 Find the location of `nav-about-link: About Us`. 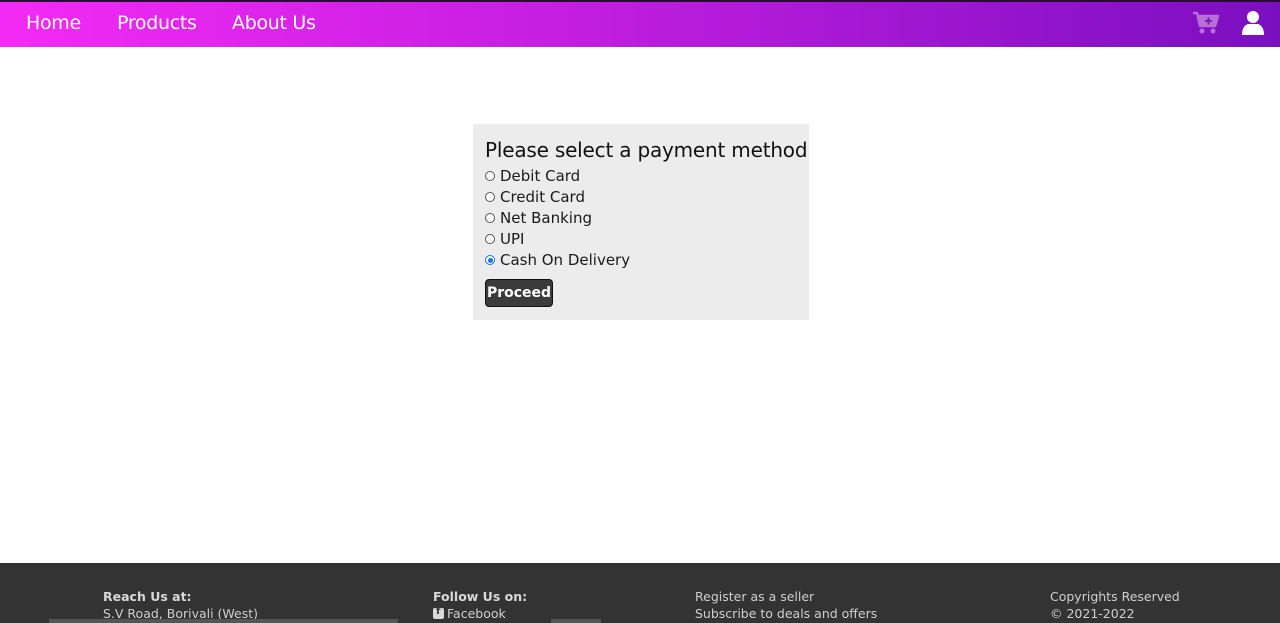

nav-about-link: About Us is located at coordinates (274, 23).